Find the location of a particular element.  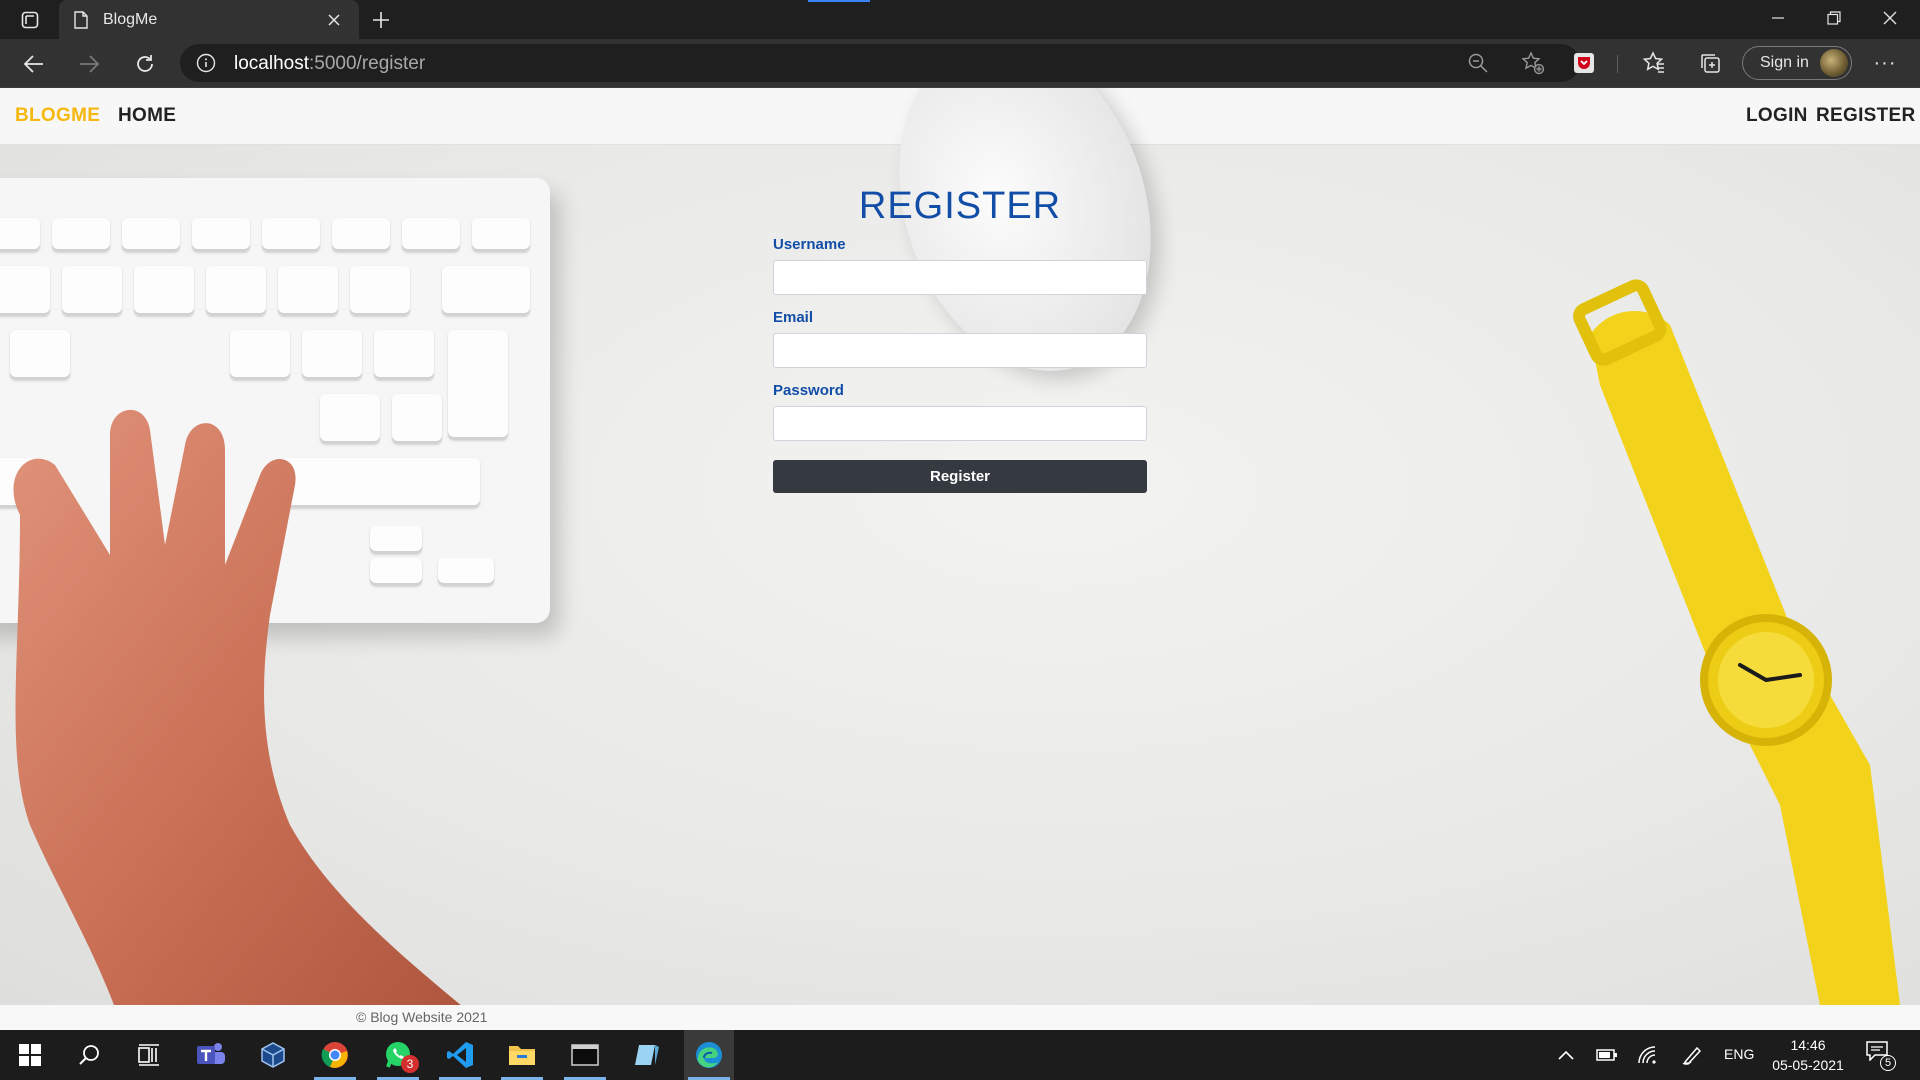

add-favorite-icon is located at coordinates (1533, 63).